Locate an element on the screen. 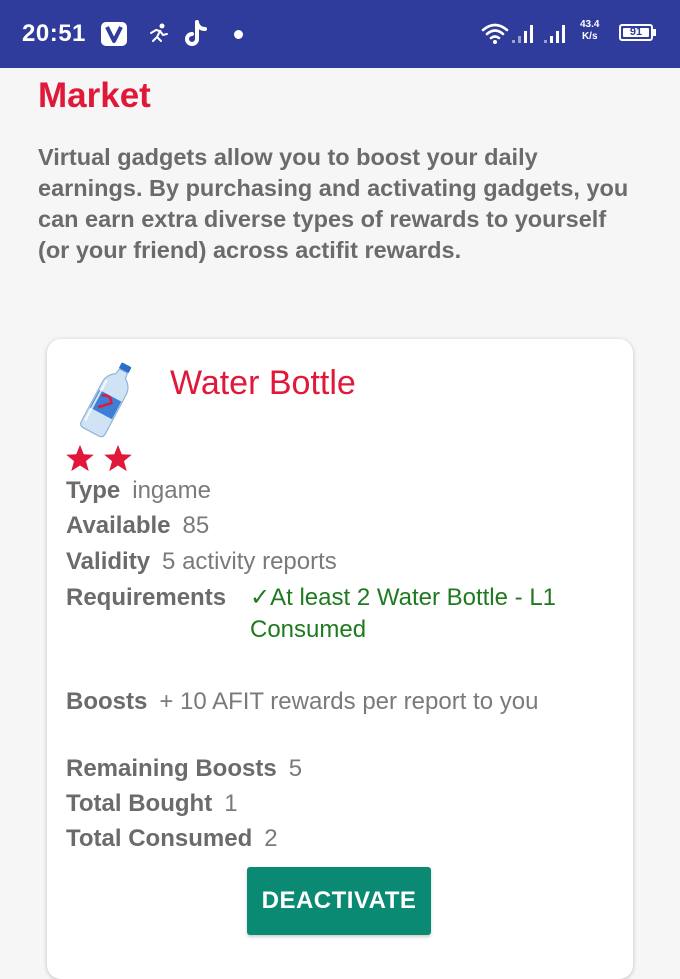  requirements-value: ✓At least 2 Water Bottle - L1 Consumed is located at coordinates (403, 613).